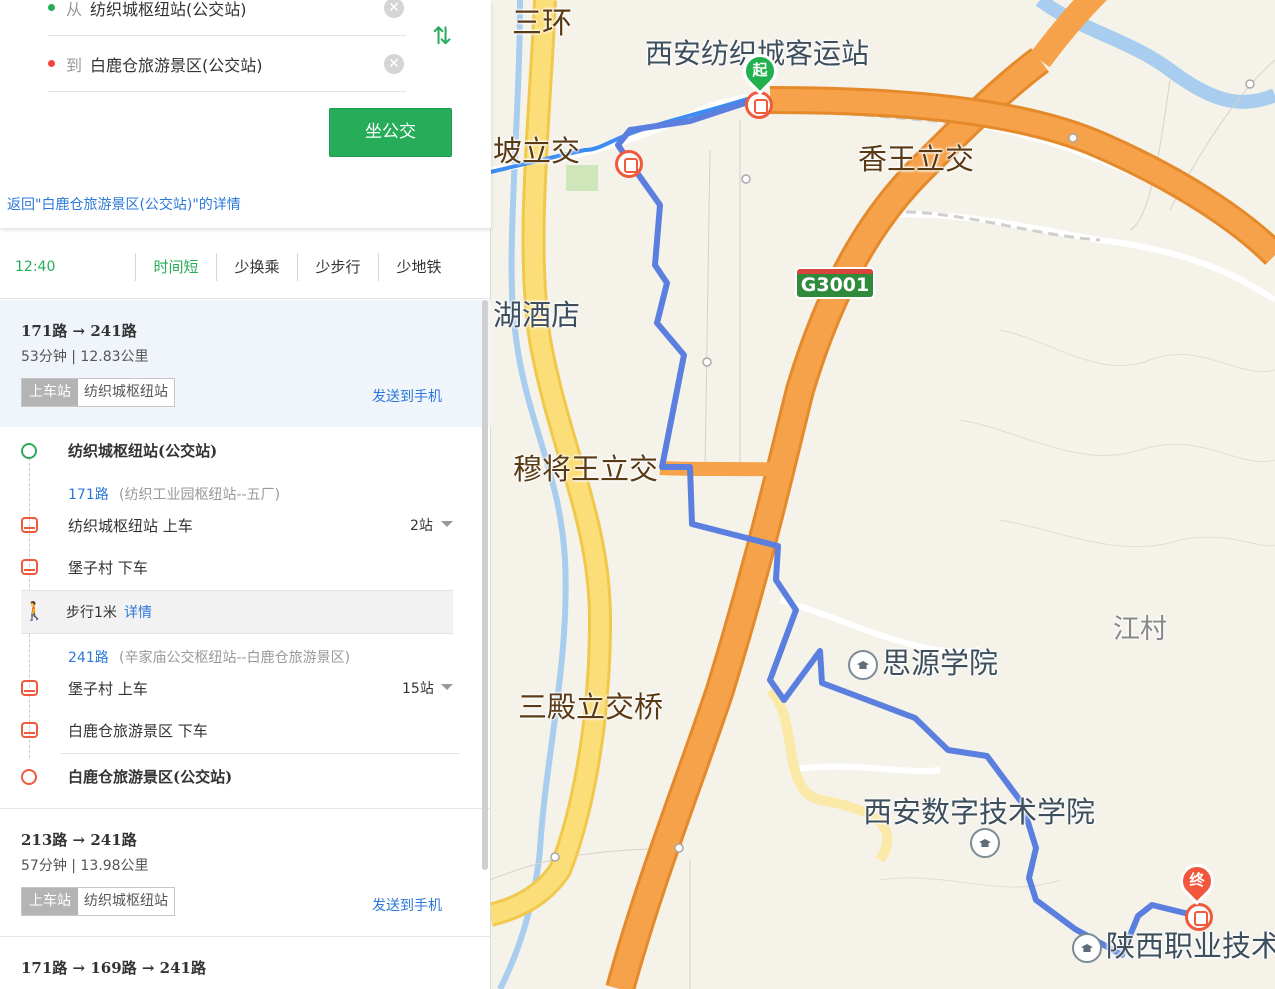 This screenshot has width=1275, height=989. I want to click on map-label-digital-institute: 西安数字技术学院, so click(979, 812).